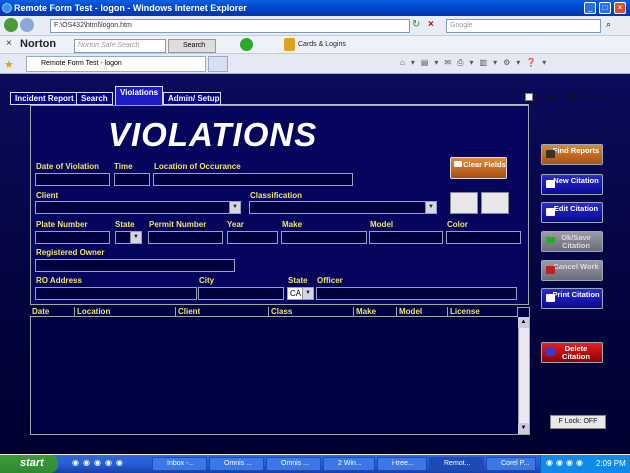 The image size is (630, 473). Describe the element at coordinates (44, 98) in the screenshot. I see `tab-incident-report: Incident Report` at that location.